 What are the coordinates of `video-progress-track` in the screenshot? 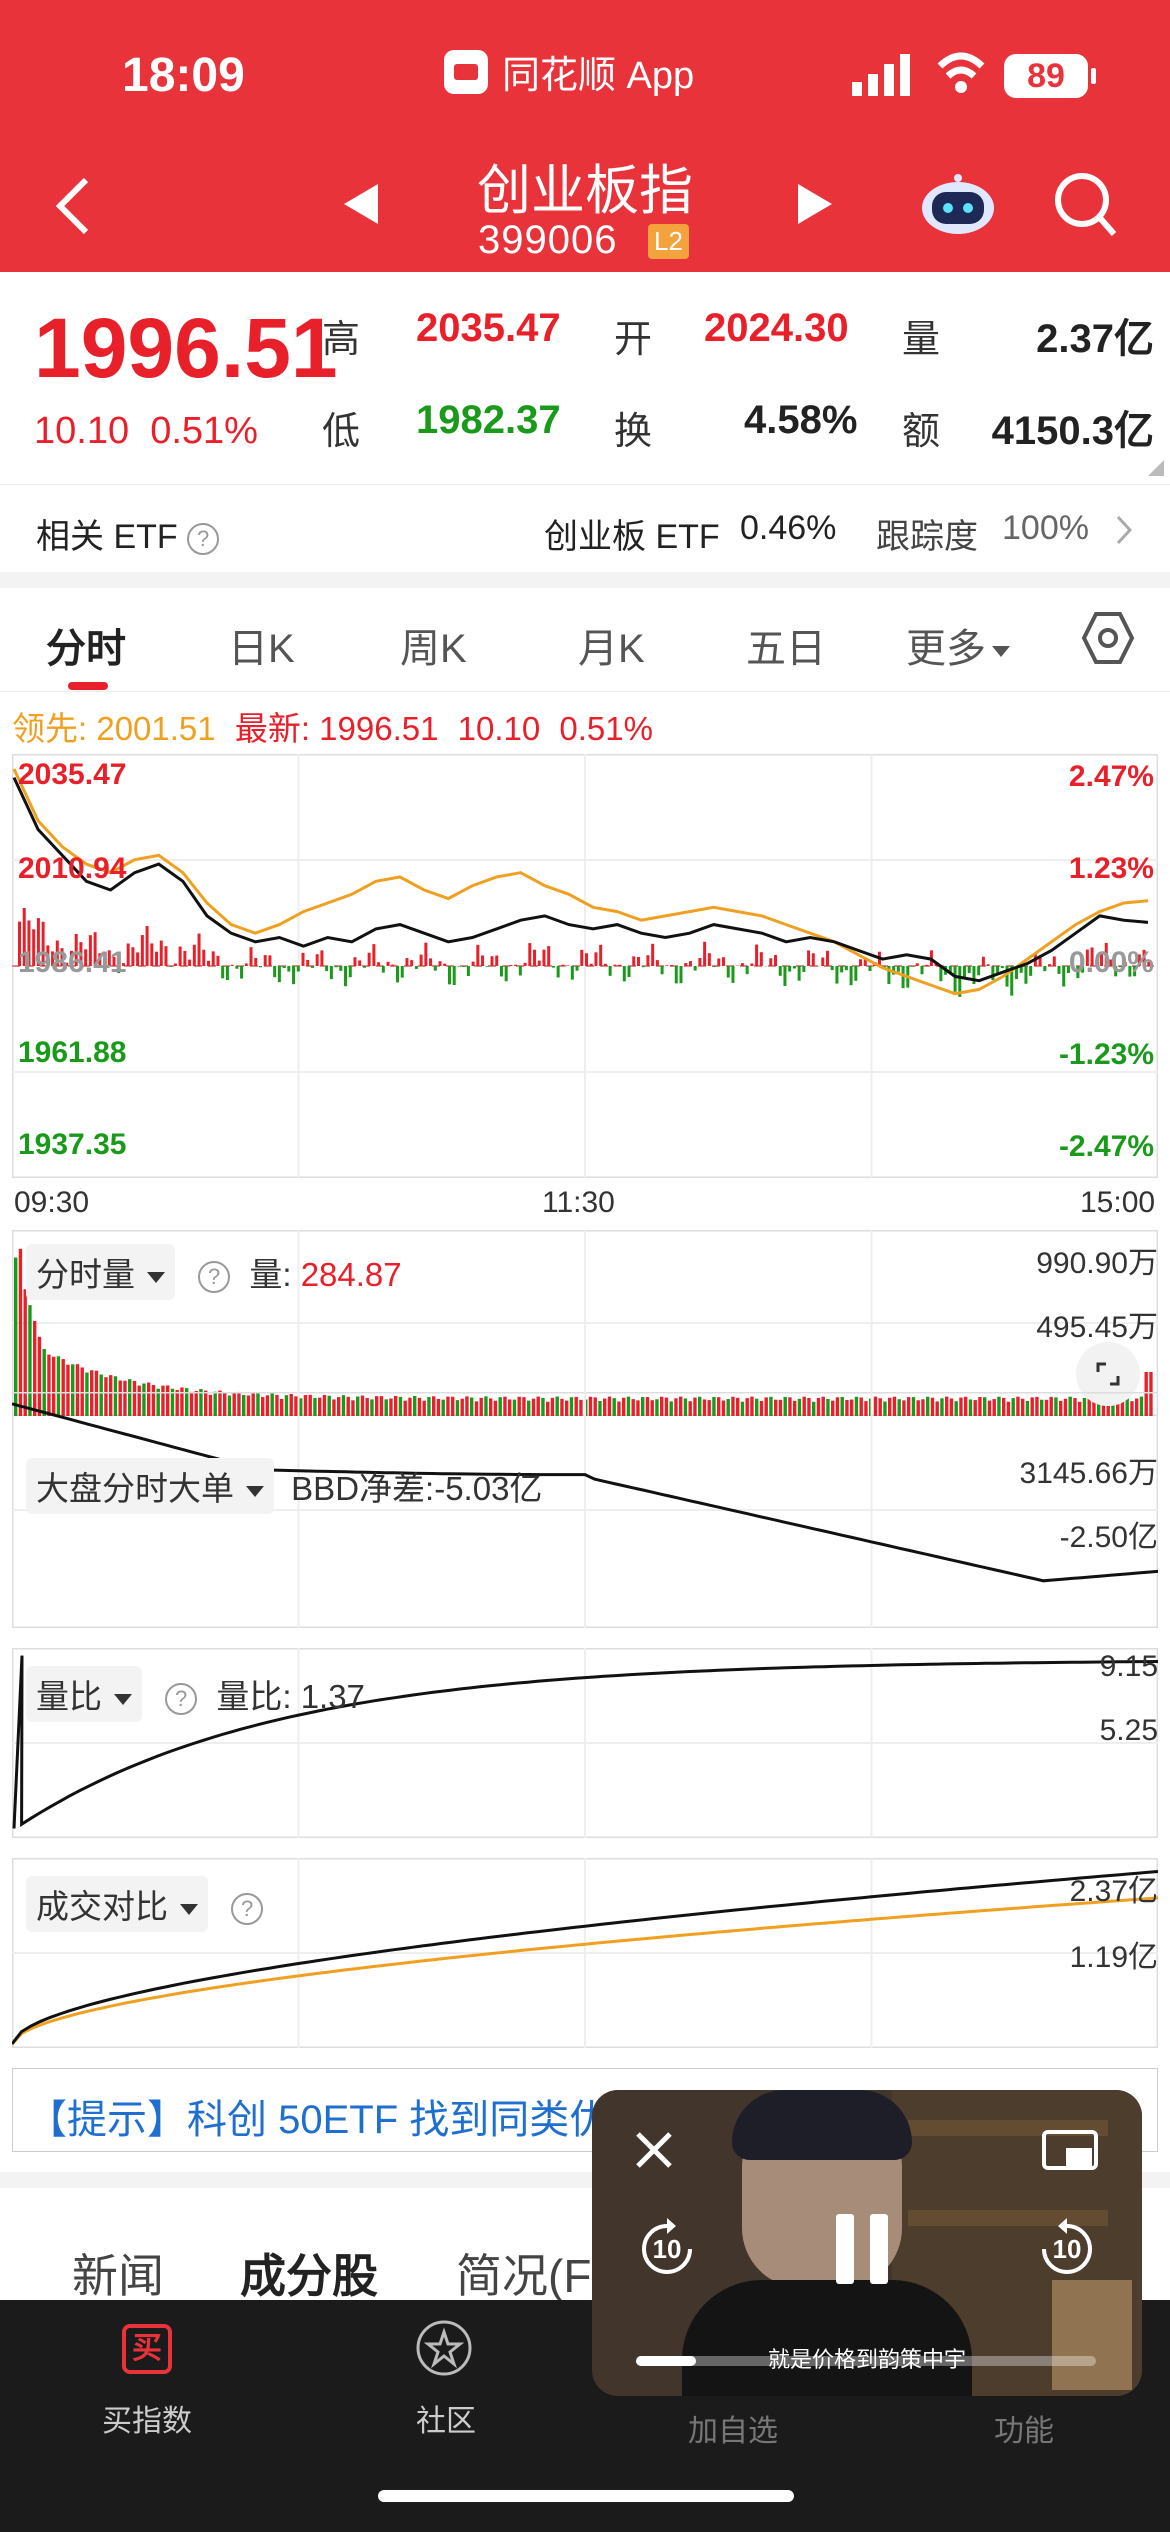 It's located at (866, 2361).